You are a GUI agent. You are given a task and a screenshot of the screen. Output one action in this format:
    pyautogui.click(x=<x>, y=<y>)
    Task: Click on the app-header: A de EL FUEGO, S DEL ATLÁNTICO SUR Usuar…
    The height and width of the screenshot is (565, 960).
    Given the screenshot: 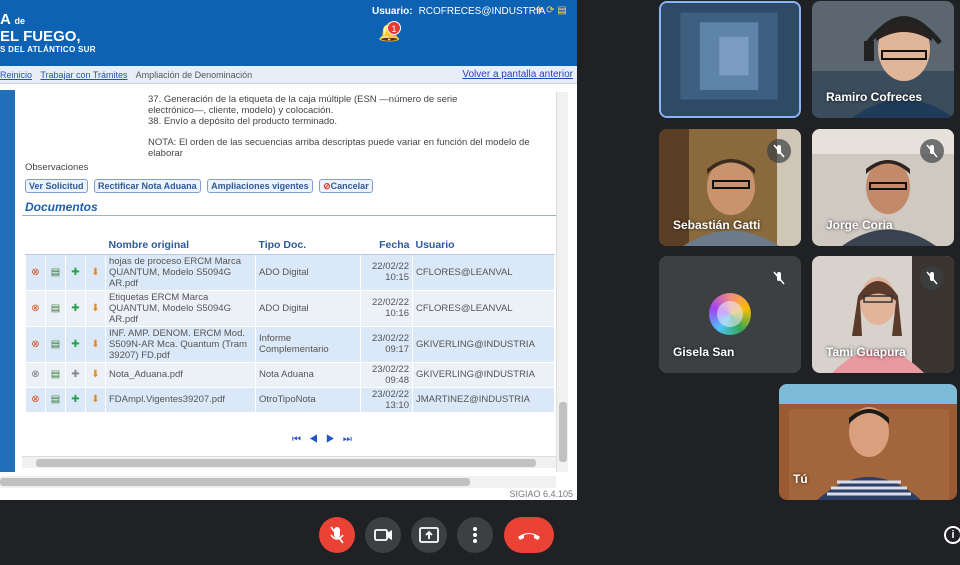 What is the action you would take?
    pyautogui.click(x=288, y=33)
    